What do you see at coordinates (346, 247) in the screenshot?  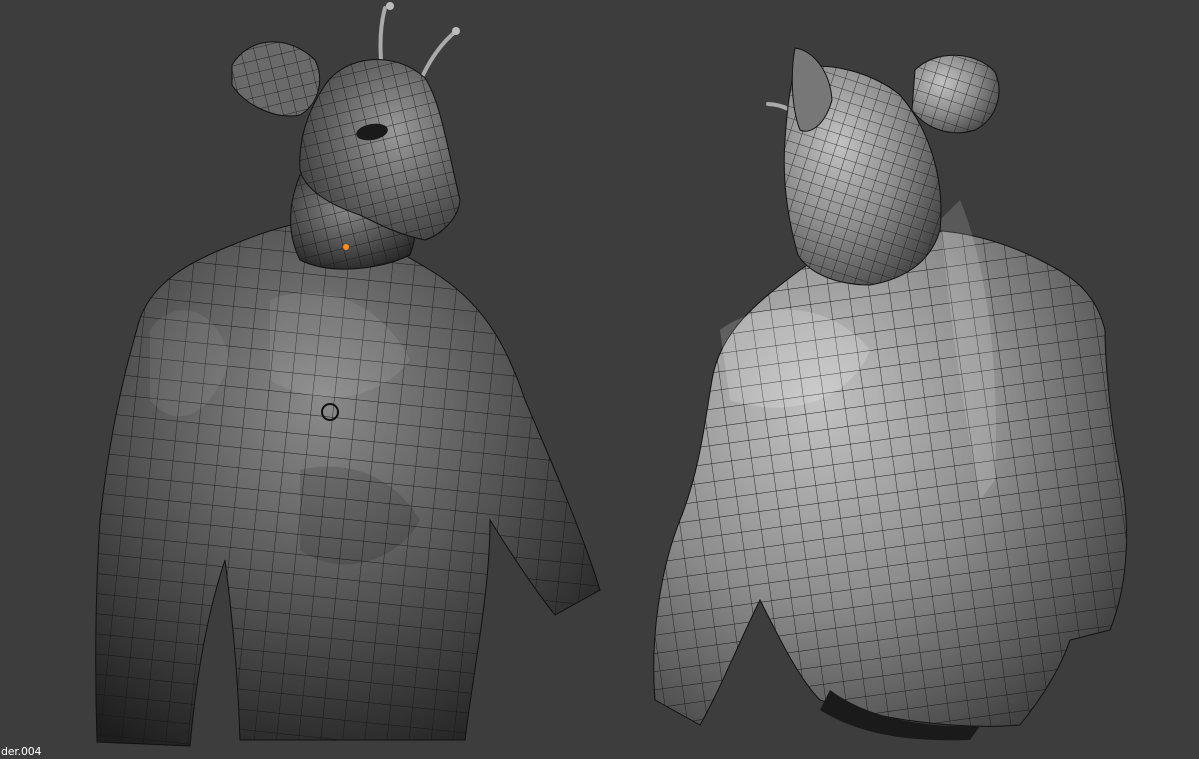 I see `selected-vertex` at bounding box center [346, 247].